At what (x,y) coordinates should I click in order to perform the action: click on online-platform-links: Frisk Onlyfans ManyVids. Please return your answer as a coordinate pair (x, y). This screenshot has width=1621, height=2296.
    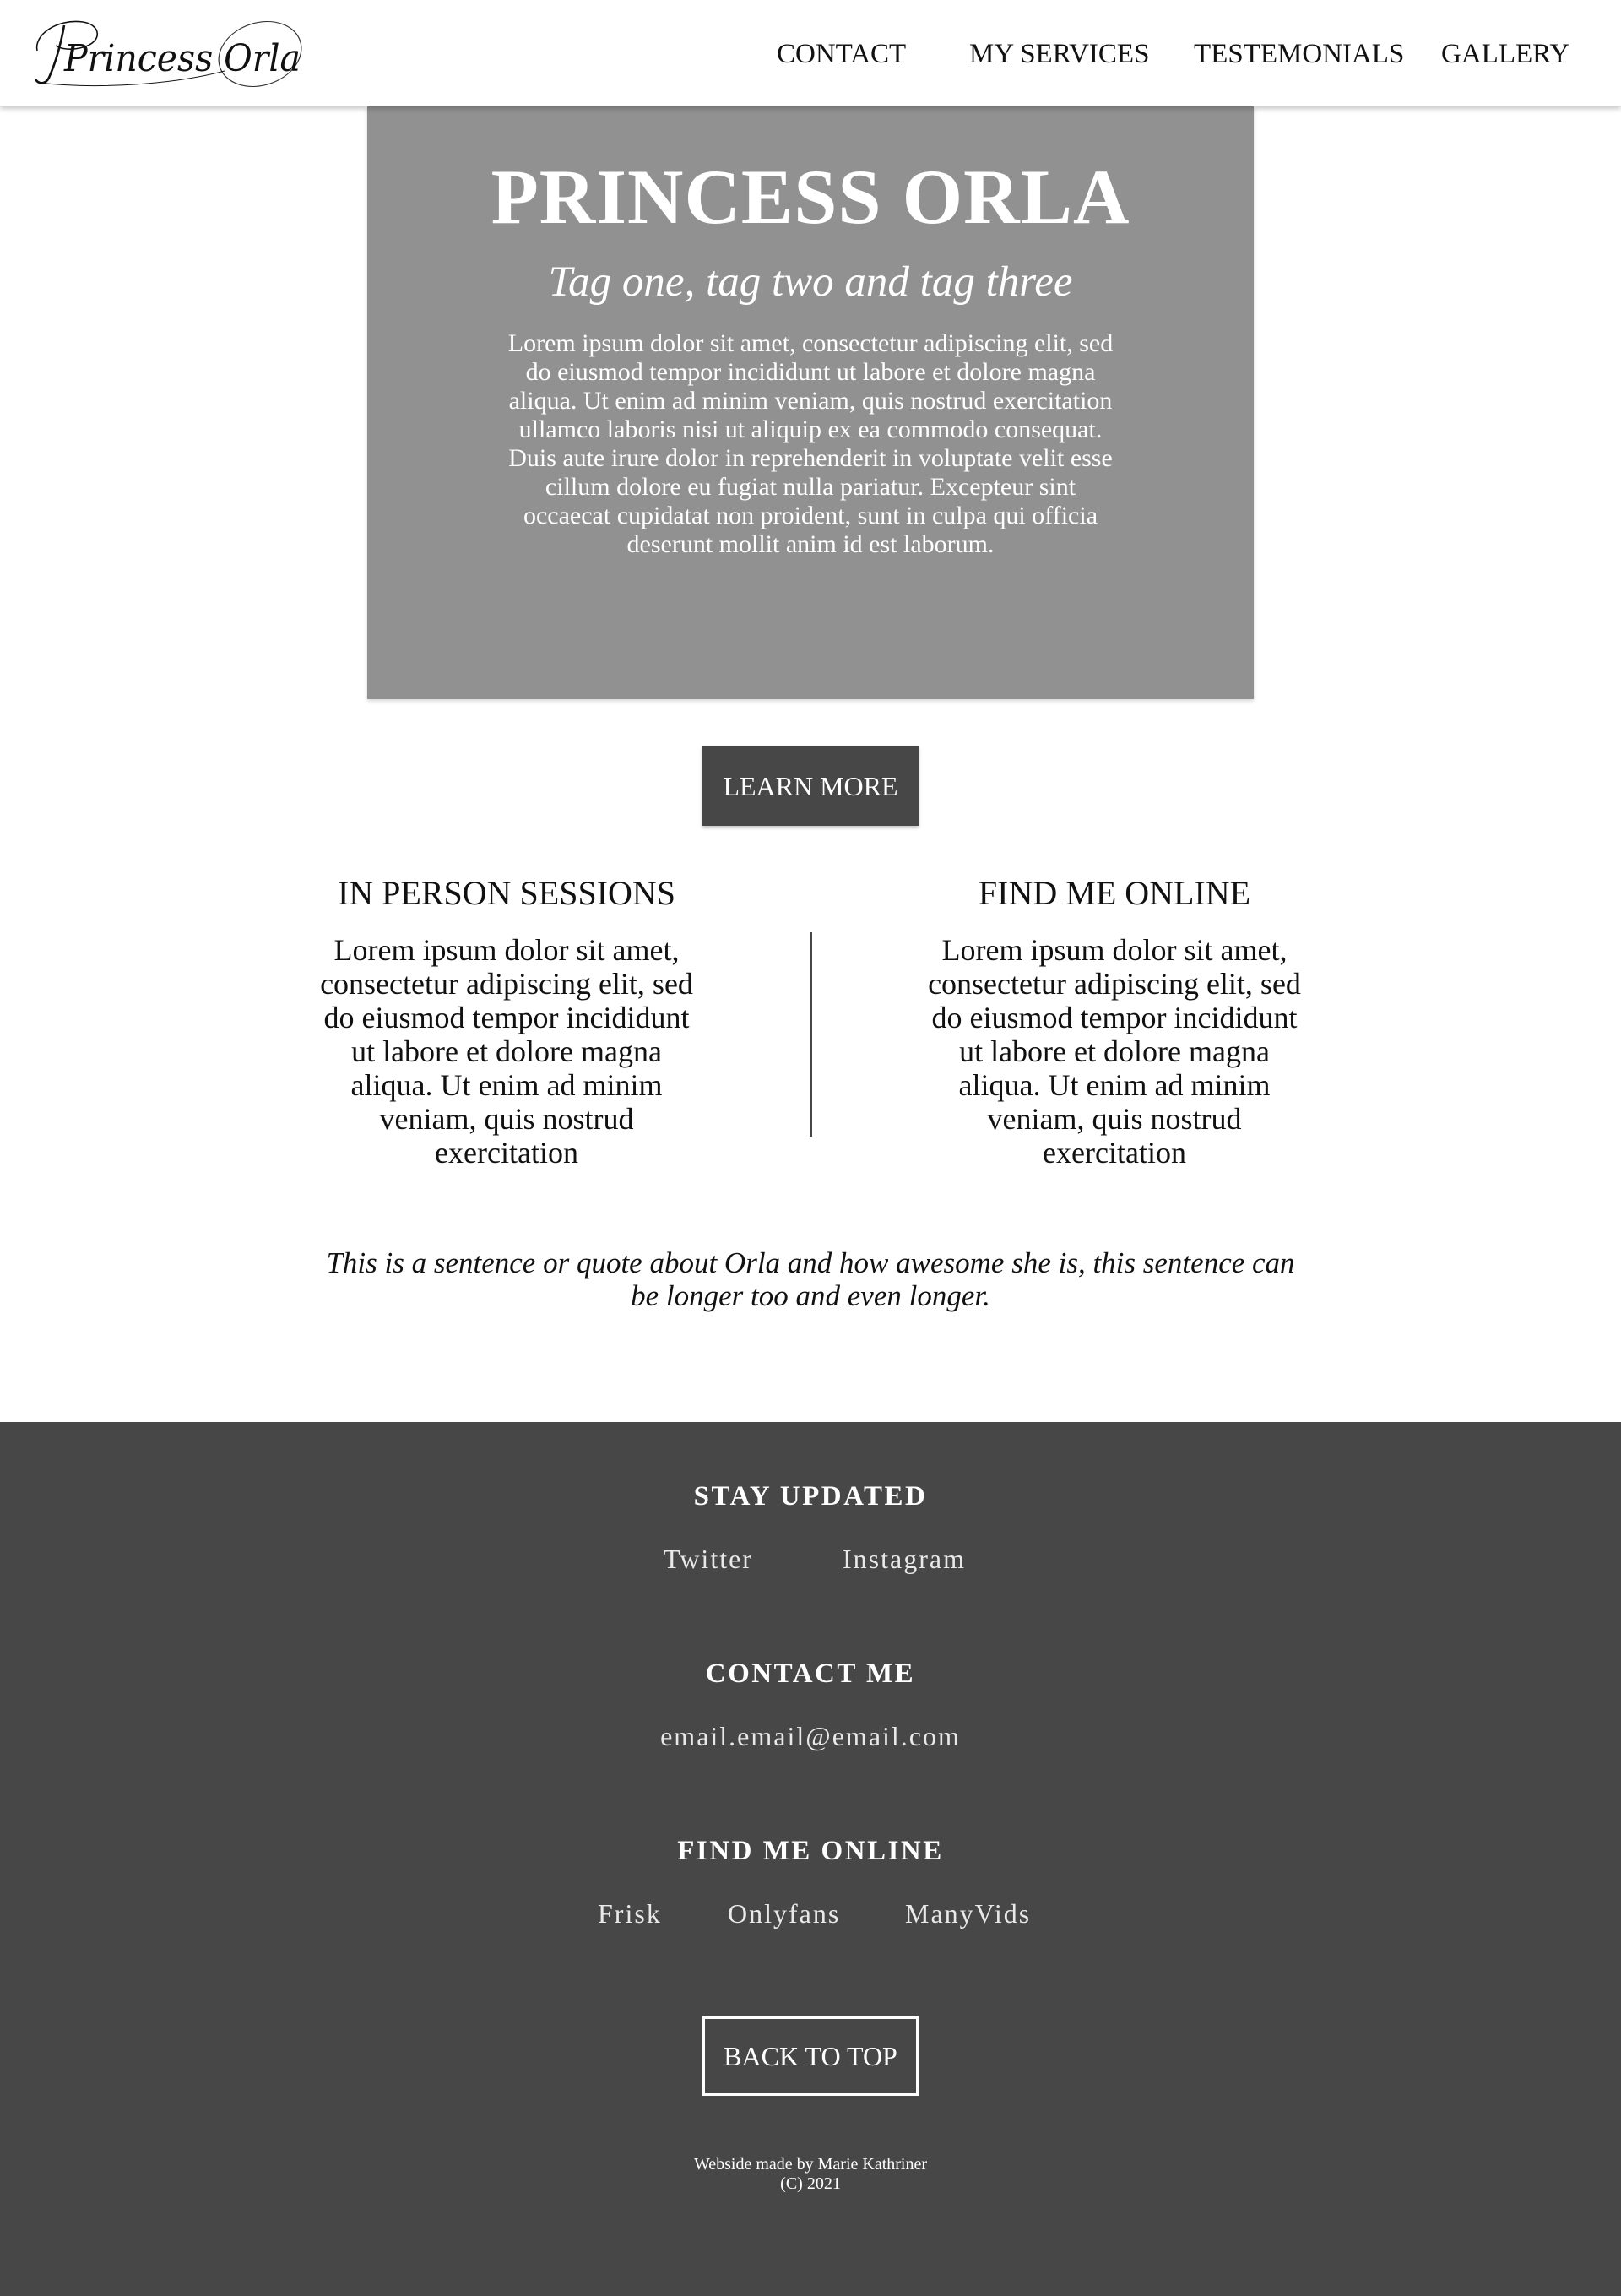
    Looking at the image, I should click on (810, 1913).